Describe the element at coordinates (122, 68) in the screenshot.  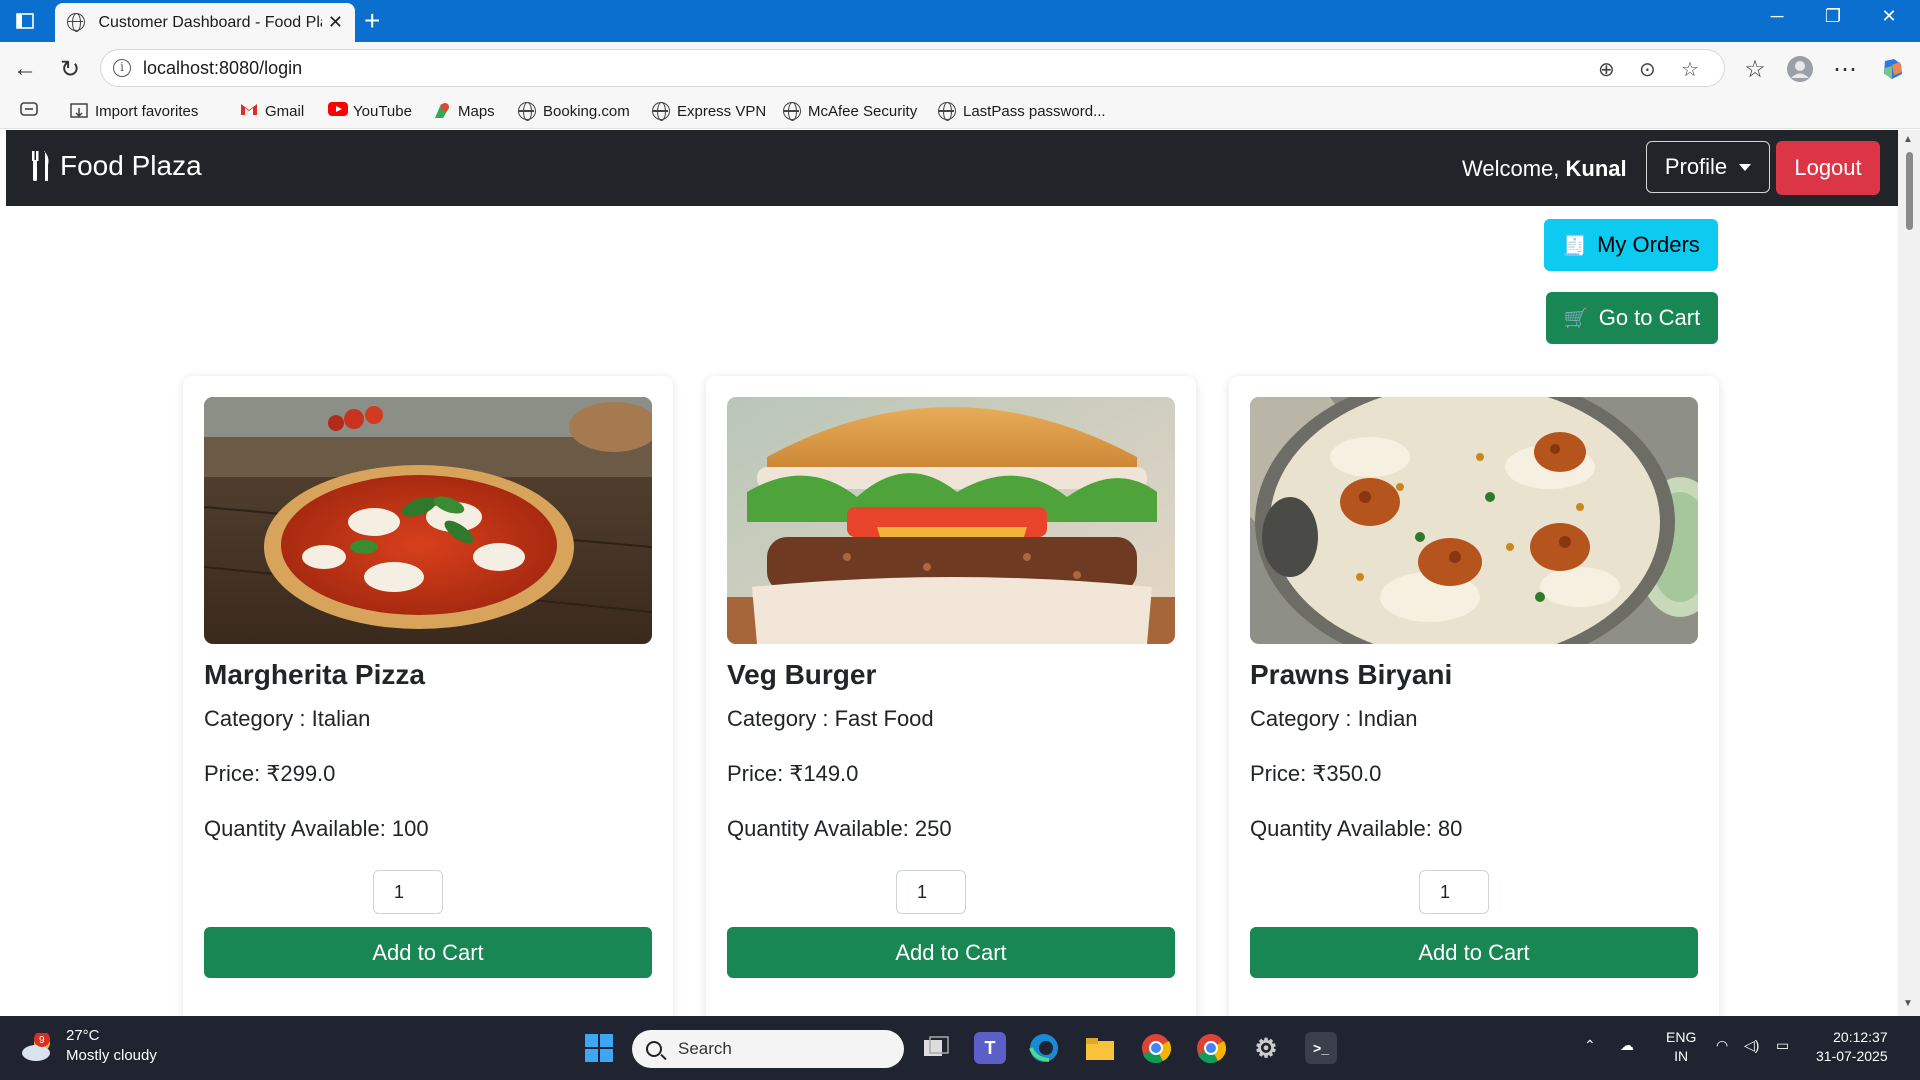
I see `site-info-icon: i` at that location.